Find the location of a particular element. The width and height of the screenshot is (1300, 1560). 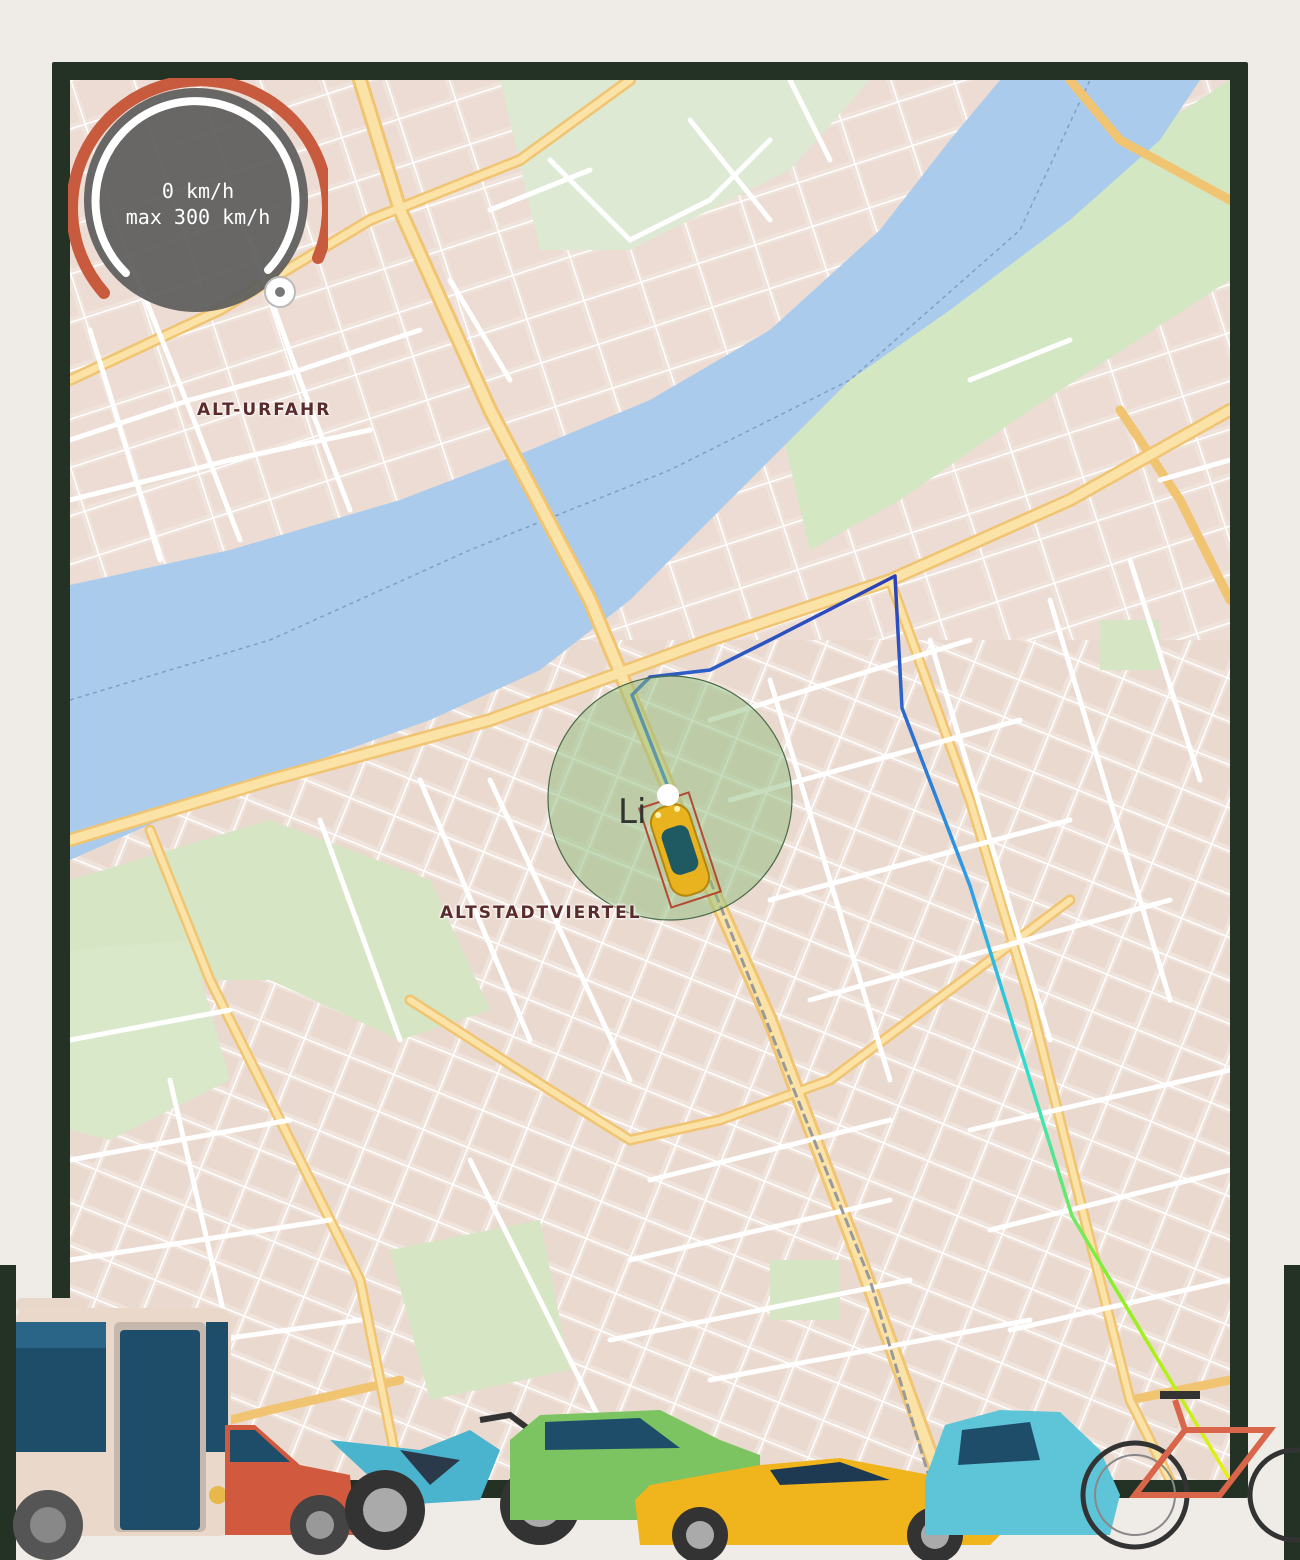

current-speed: 0 km/h is located at coordinates (198, 191).